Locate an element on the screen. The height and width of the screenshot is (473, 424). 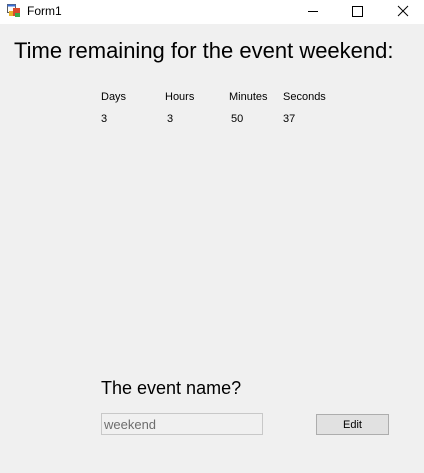
close-icon is located at coordinates (403, 11).